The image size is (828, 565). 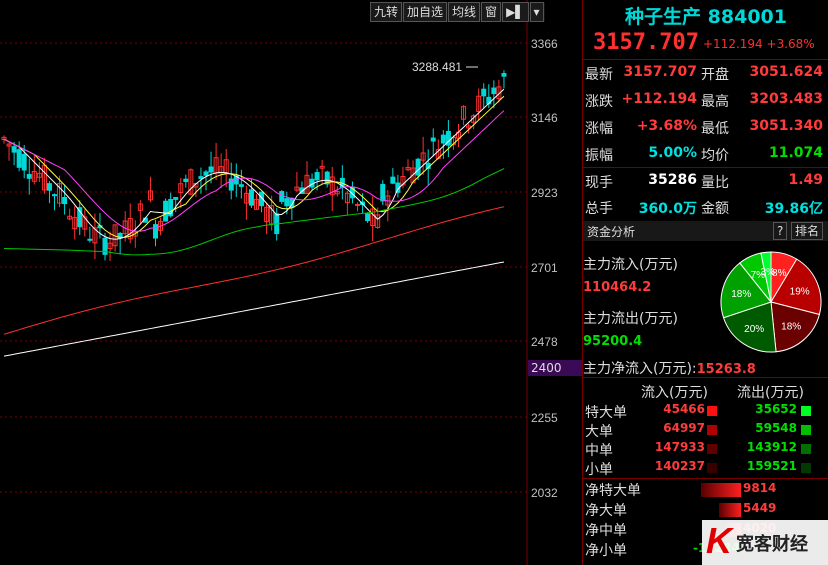 I want to click on change-percent: +3.68%, so click(x=790, y=44).